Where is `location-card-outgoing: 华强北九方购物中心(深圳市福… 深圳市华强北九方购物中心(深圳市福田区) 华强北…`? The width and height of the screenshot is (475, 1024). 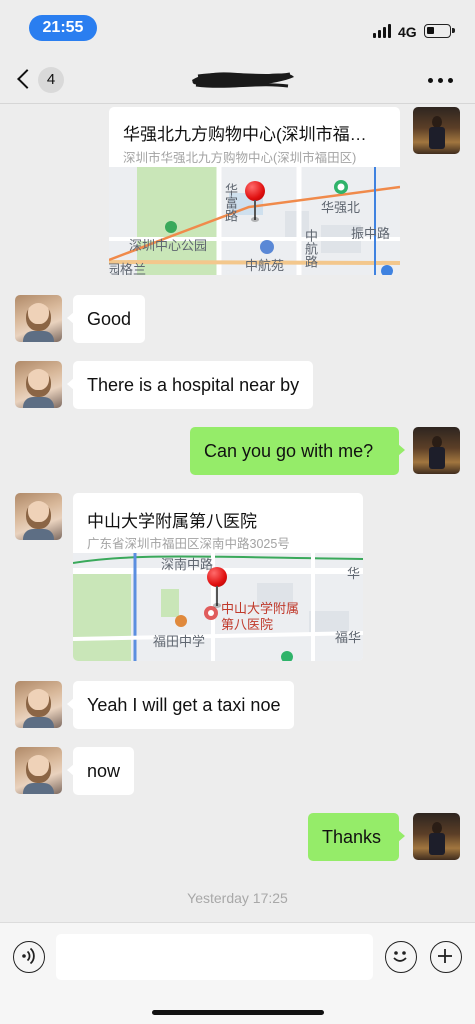
location-card-outgoing: 华强北九方购物中心(深圳市福… 深圳市华强北九方购物中心(深圳市福田区) 华强北… is located at coordinates (254, 191).